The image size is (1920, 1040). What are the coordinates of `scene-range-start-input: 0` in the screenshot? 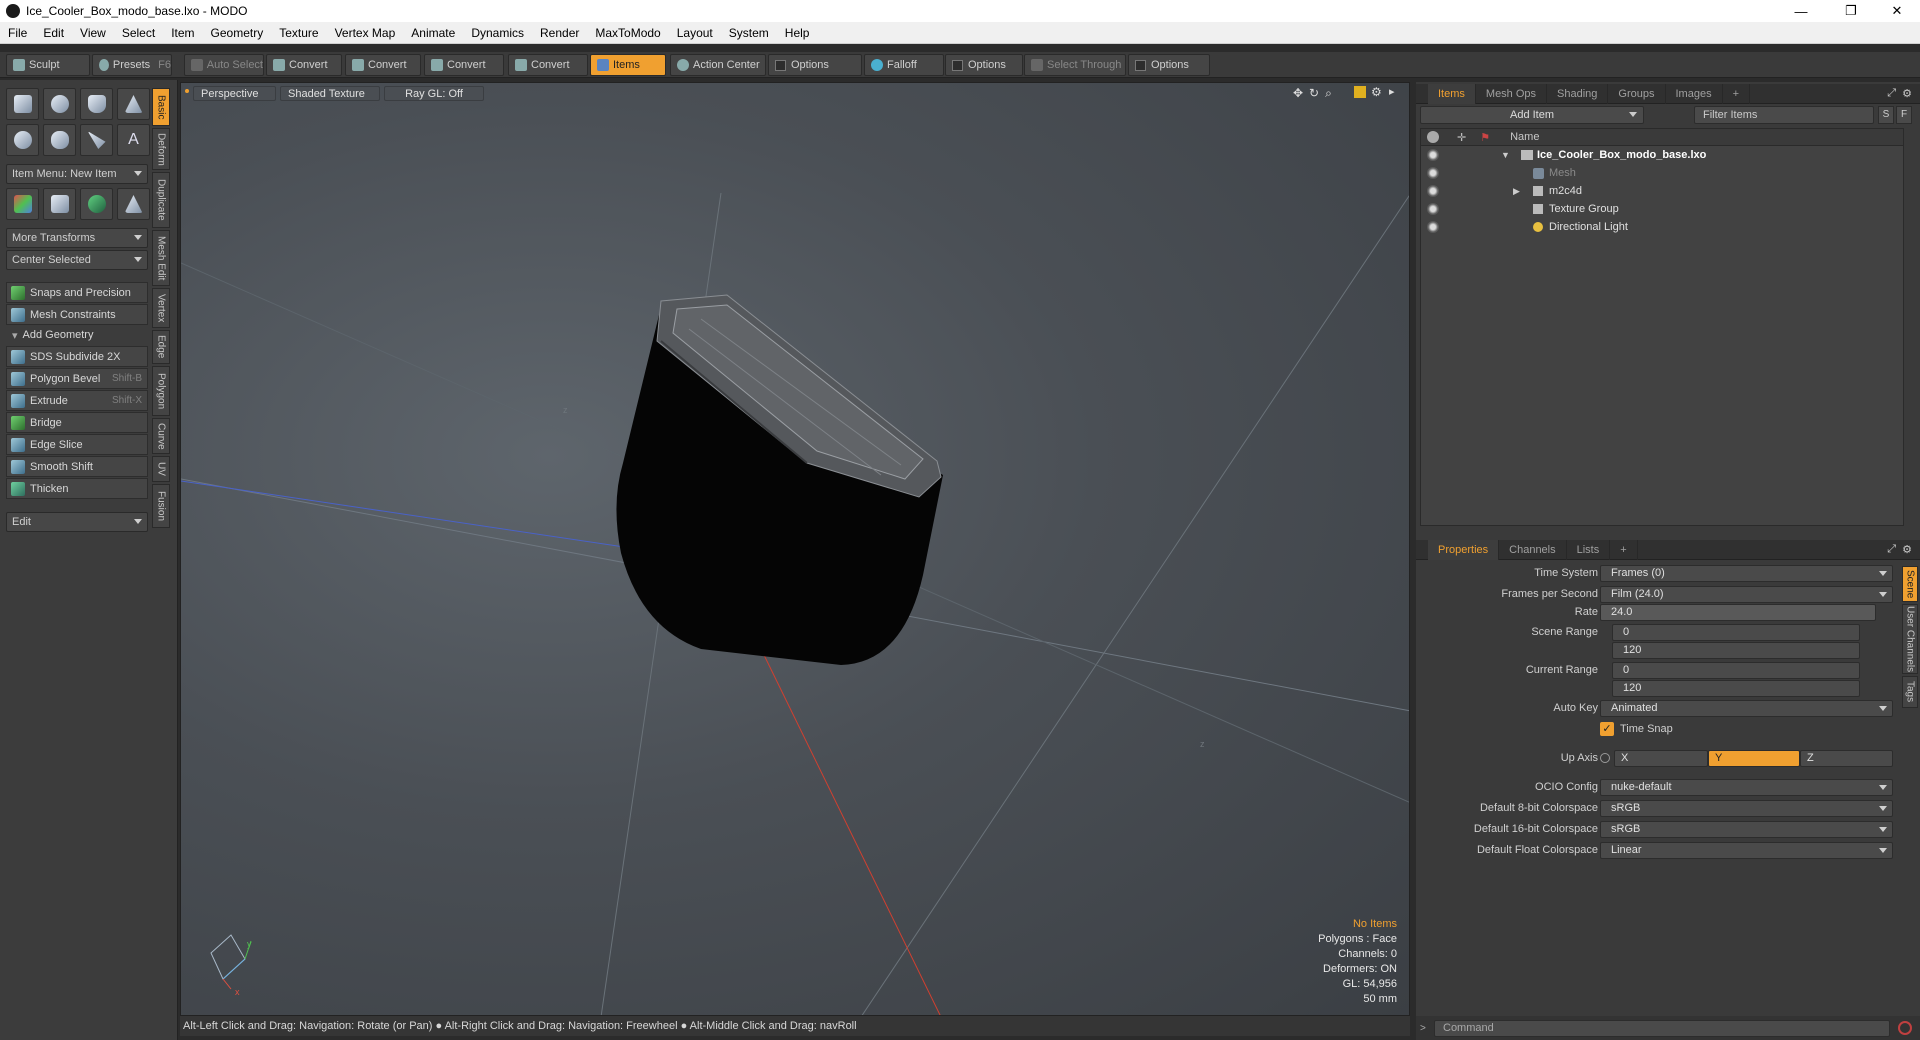 It's located at (1736, 632).